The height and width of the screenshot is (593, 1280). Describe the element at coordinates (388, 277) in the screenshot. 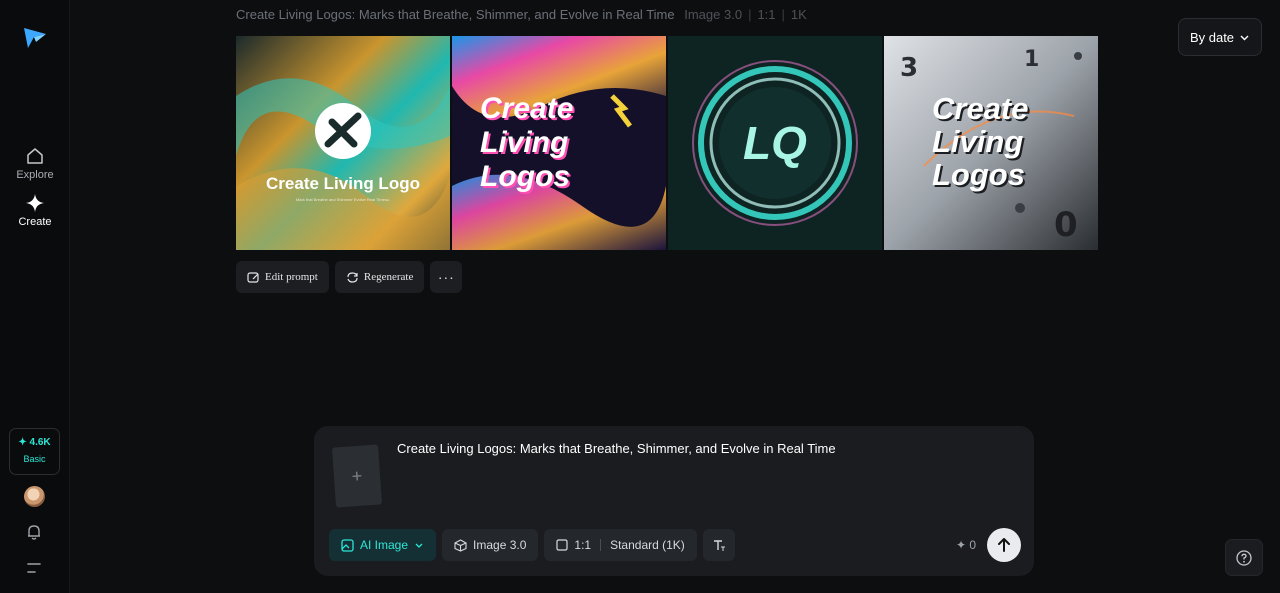

I see `regenerate-label: Regenerate` at that location.